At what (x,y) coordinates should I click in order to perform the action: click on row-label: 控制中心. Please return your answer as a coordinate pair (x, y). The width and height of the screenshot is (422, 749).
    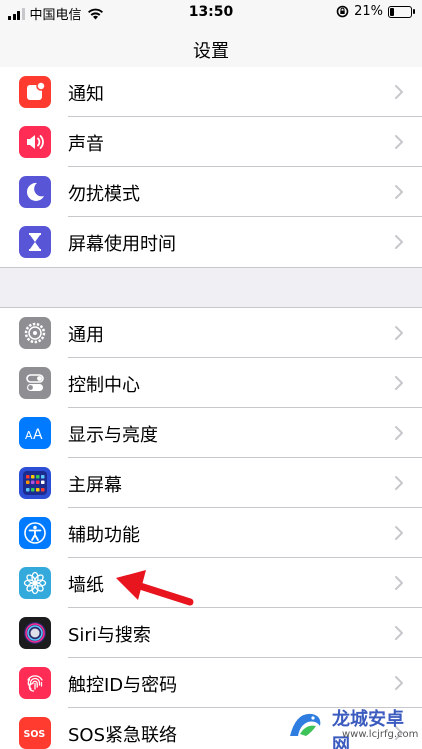
    Looking at the image, I should click on (104, 385).